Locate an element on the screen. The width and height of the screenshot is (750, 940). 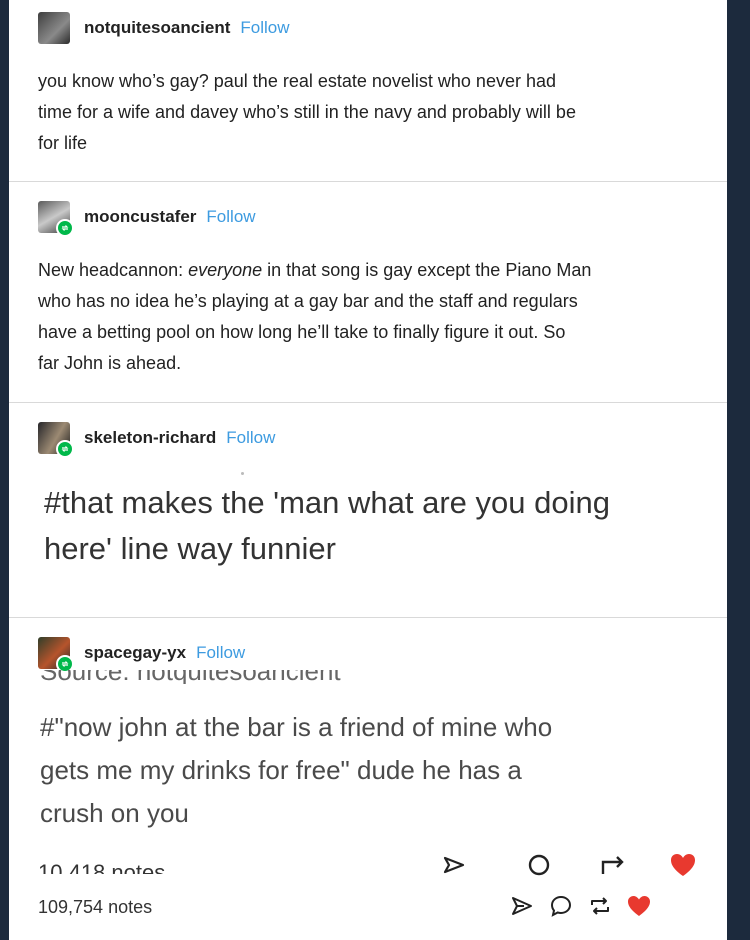
username: spacegay-yx is located at coordinates (135, 653).